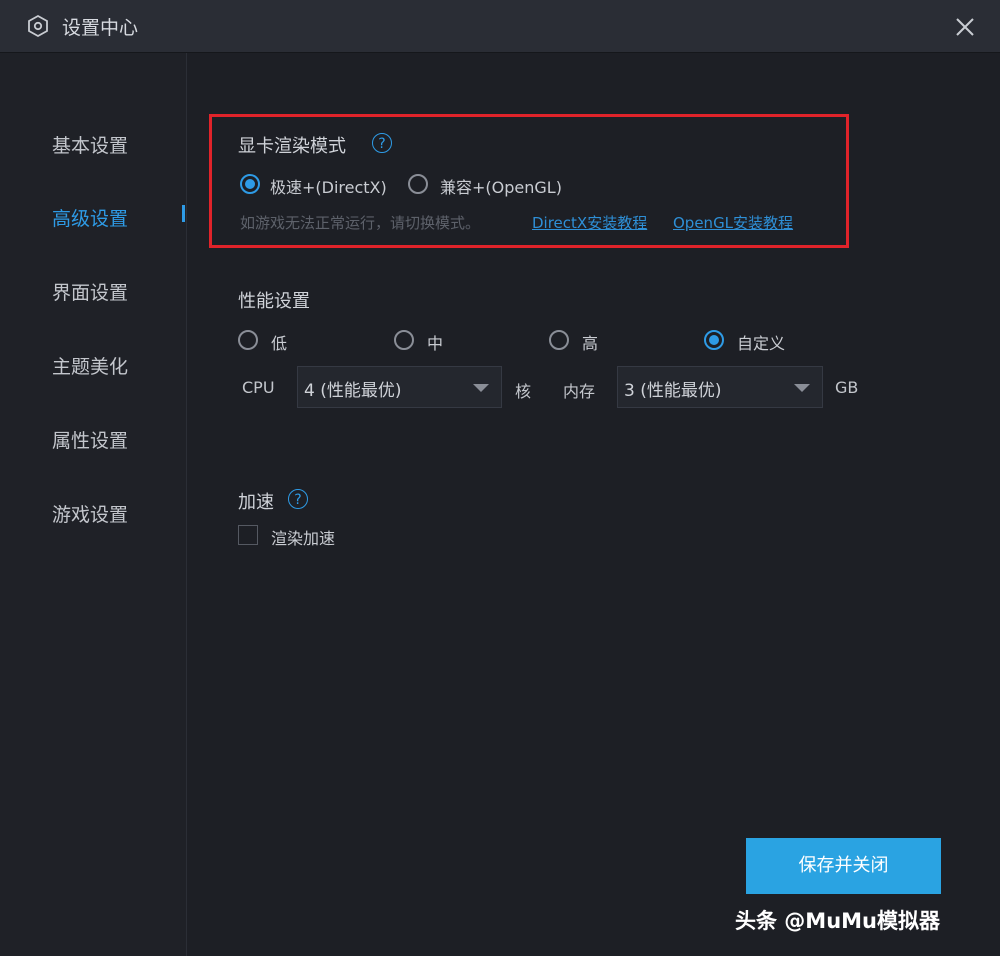 This screenshot has width=1000, height=956. I want to click on close-icon, so click(965, 27).